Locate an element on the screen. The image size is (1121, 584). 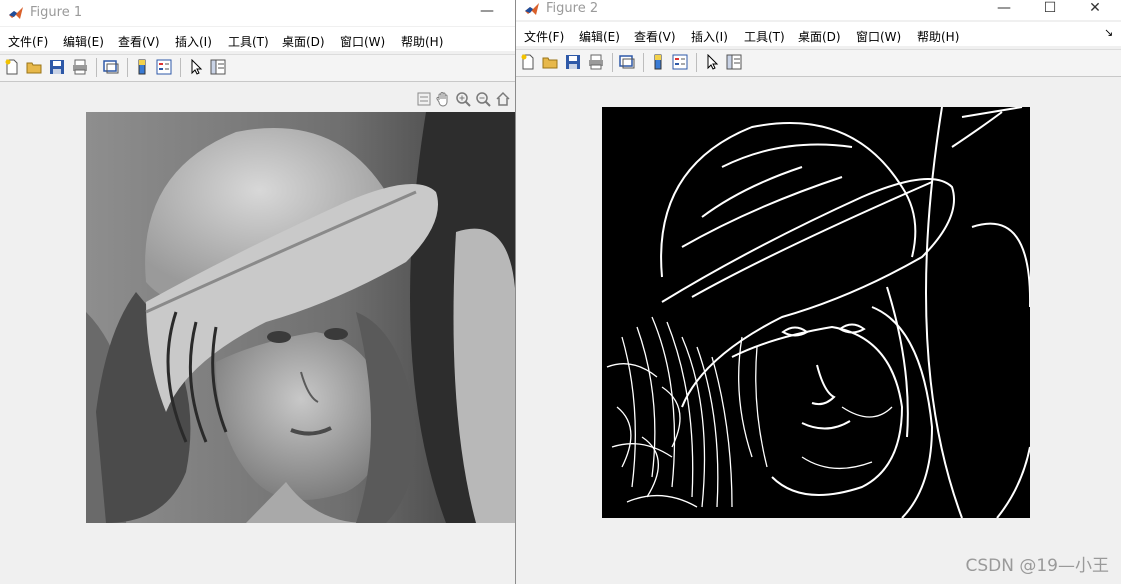
csdn-watermark: CSDN @19—小王 is located at coordinates (1037, 566).